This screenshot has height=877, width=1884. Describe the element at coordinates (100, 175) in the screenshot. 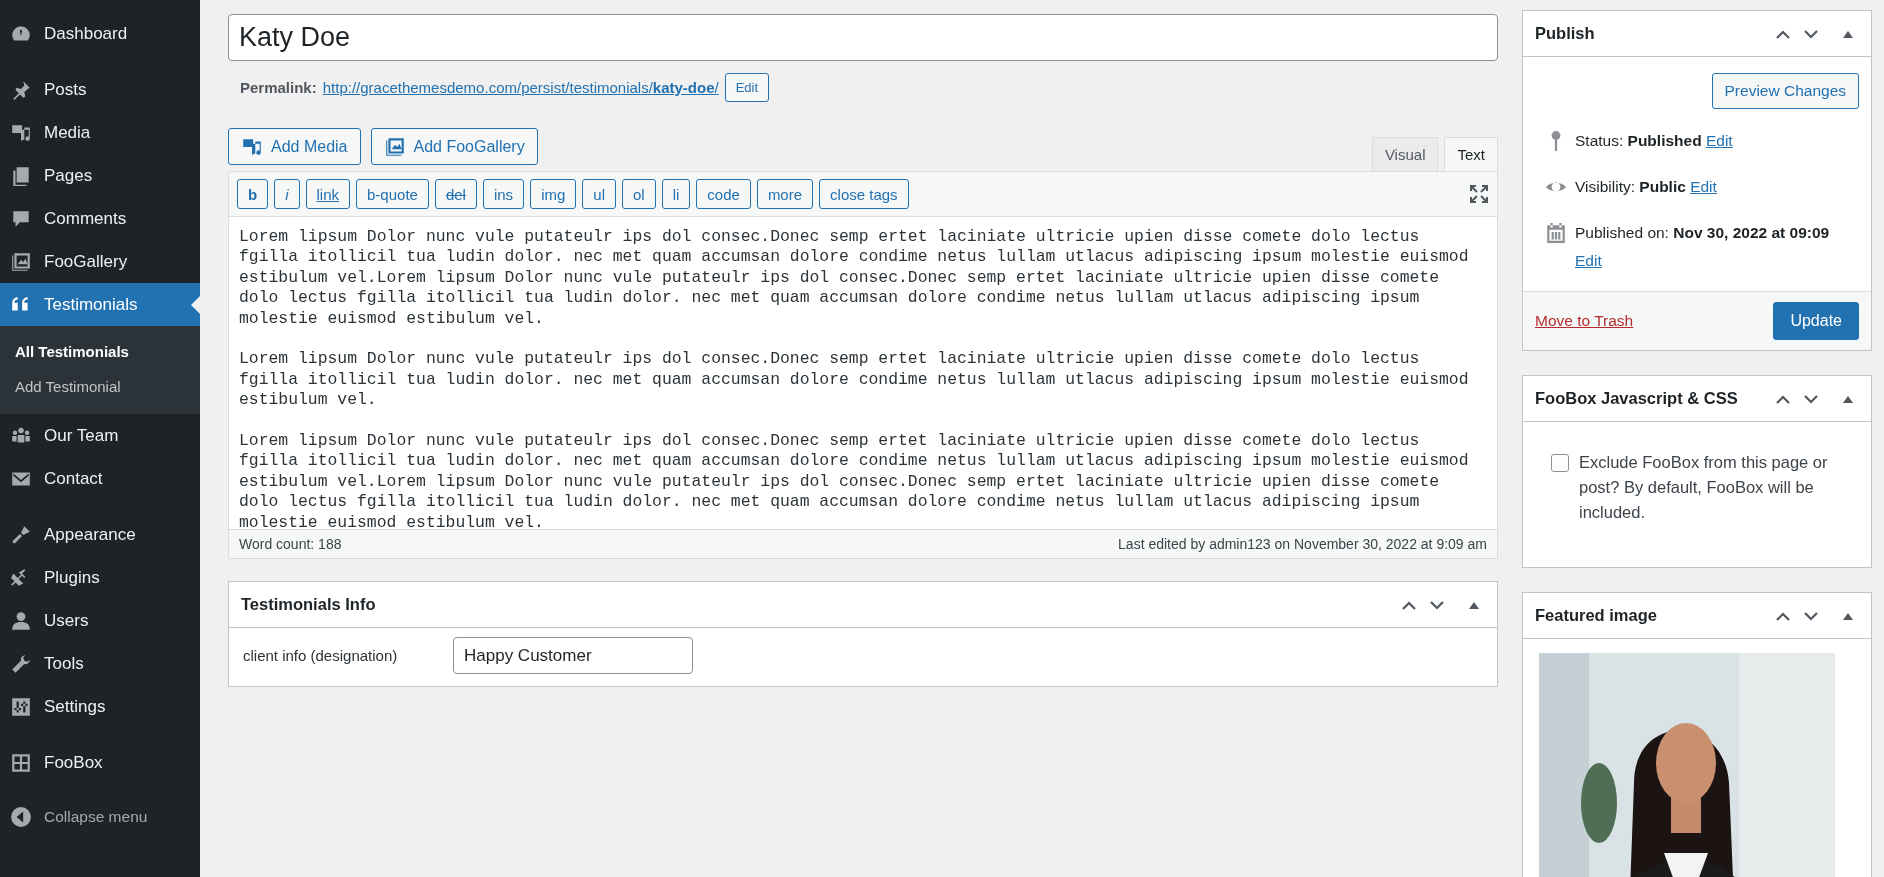

I see `sidebar-item: Pages` at that location.